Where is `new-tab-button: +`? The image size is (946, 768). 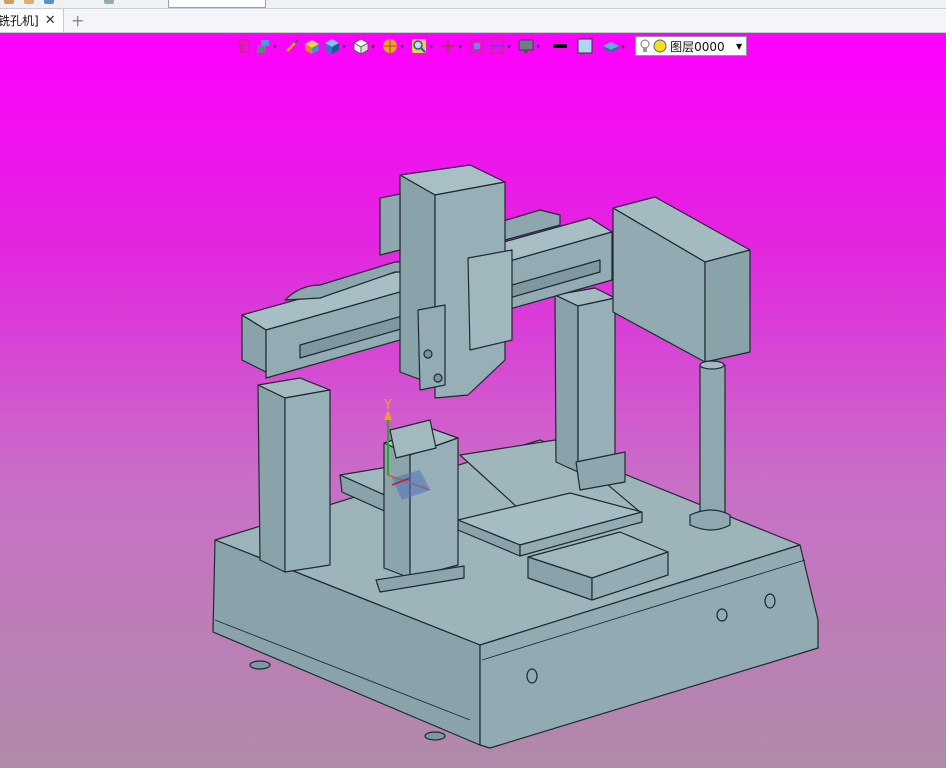
new-tab-button: + is located at coordinates (77, 20).